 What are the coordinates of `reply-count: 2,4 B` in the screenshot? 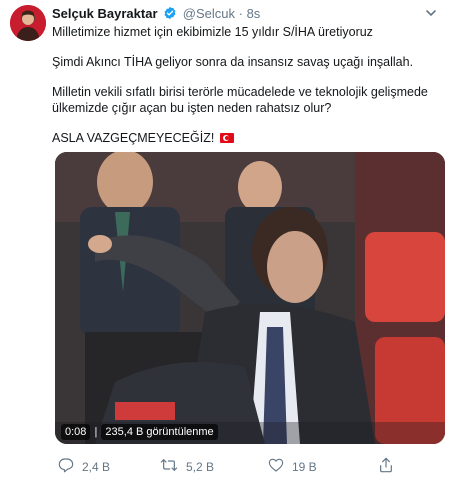 It's located at (96, 466).